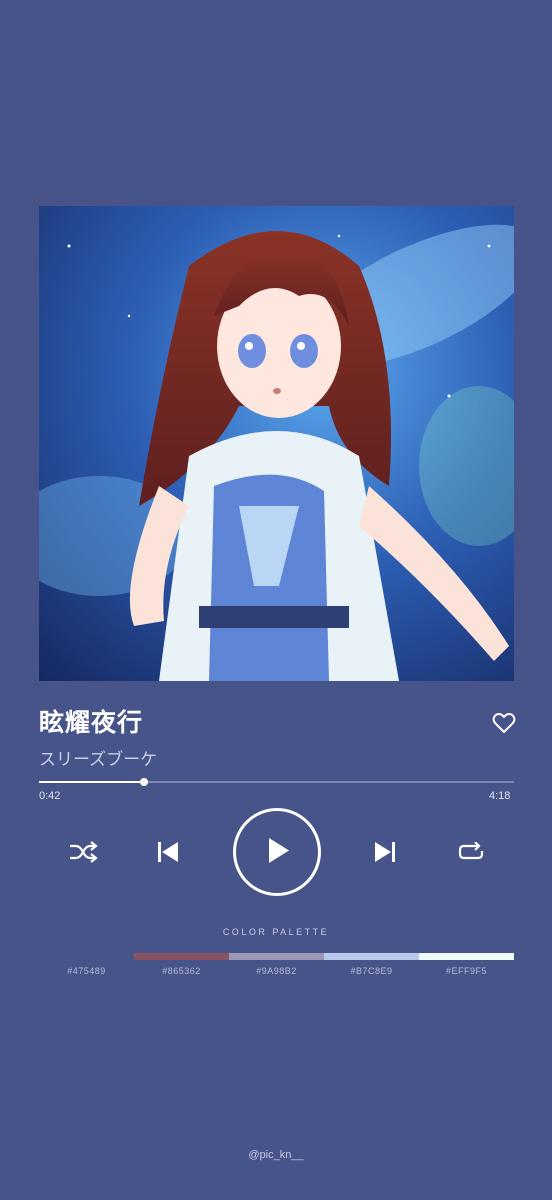  What do you see at coordinates (91, 782) in the screenshot?
I see `progress-fill` at bounding box center [91, 782].